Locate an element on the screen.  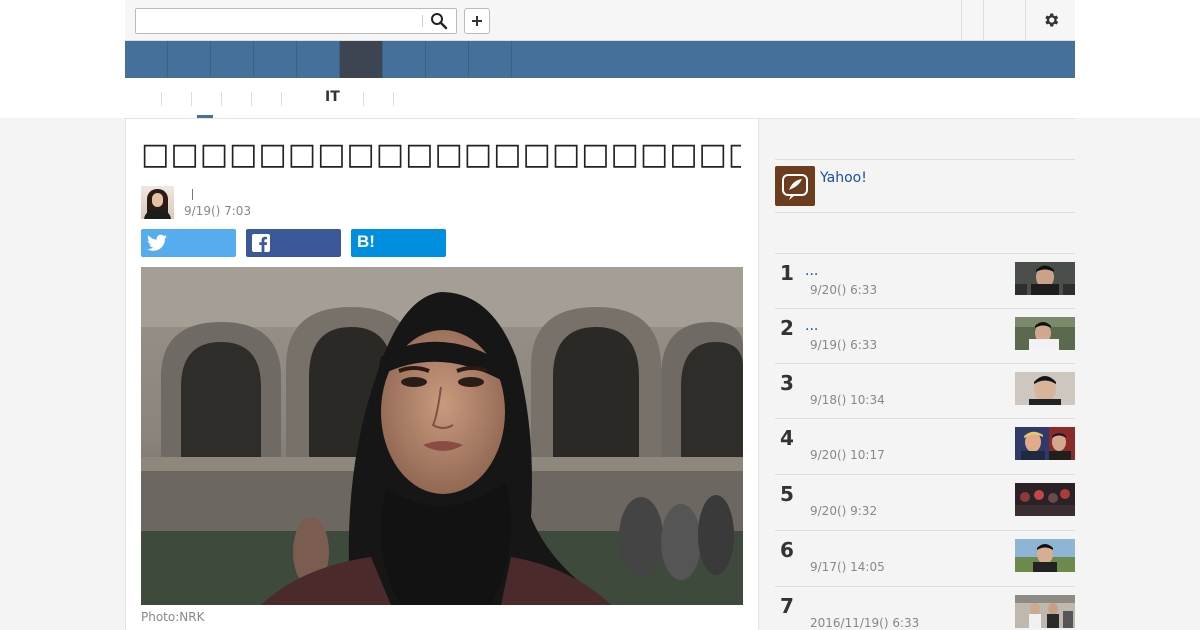
nav-item-active is located at coordinates (361, 59).